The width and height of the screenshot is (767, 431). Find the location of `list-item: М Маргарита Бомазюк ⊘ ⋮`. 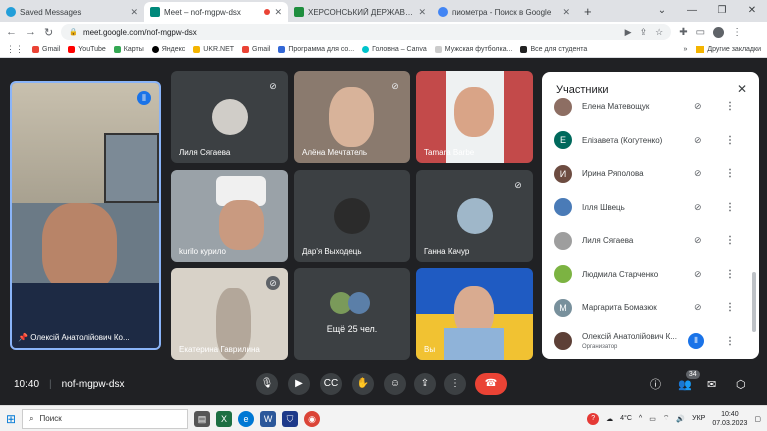

list-item: М Маргарита Бомазюк ⊘ ⋮ is located at coordinates (650, 308).